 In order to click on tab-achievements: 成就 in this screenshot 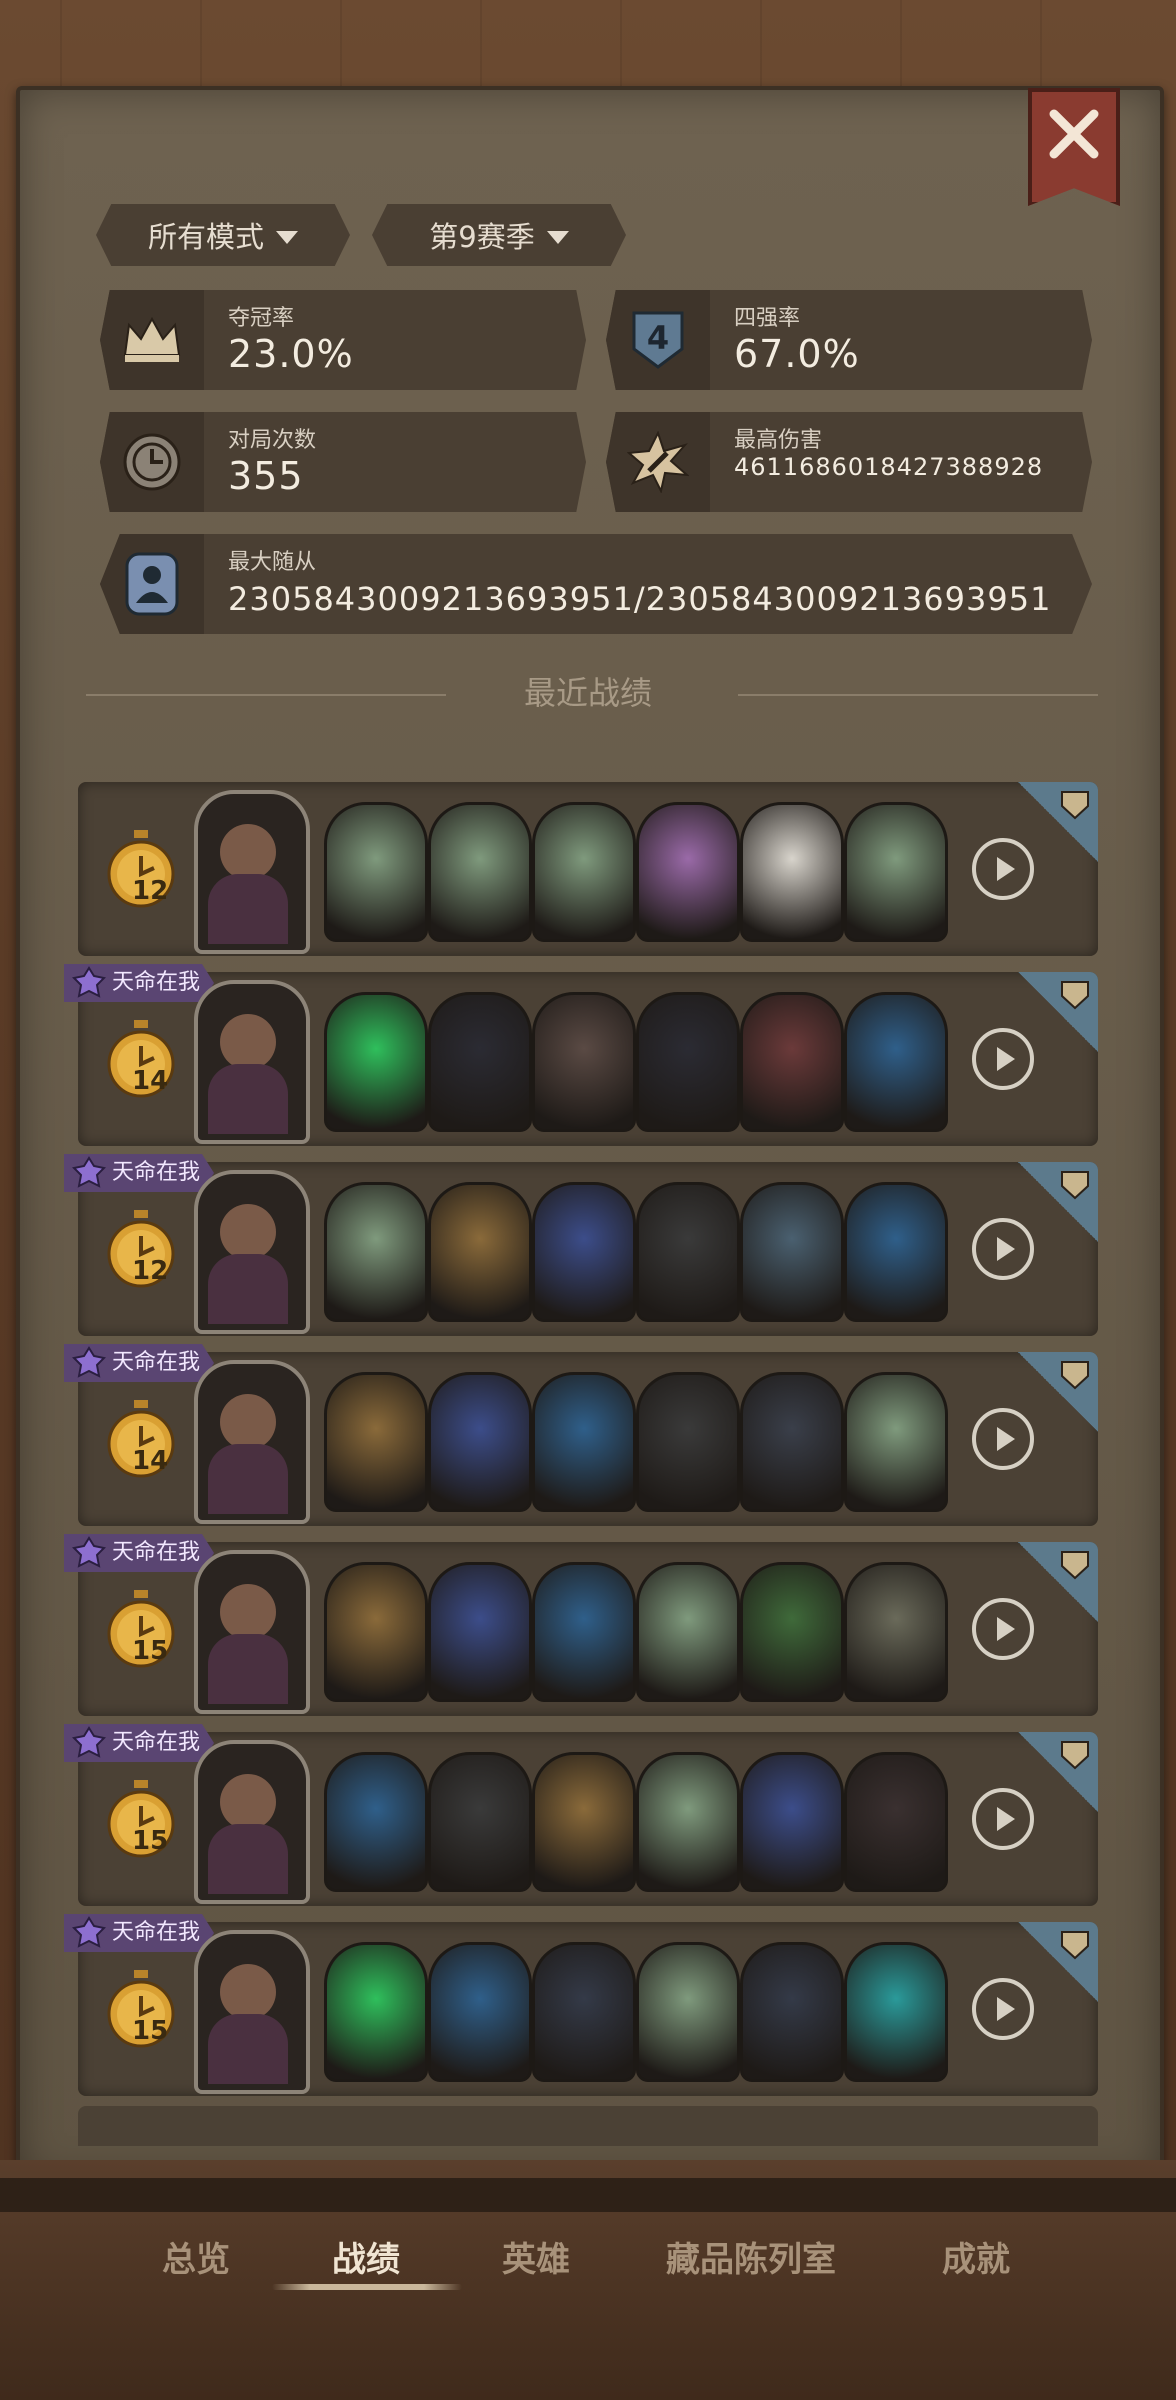, I will do `click(976, 2256)`.